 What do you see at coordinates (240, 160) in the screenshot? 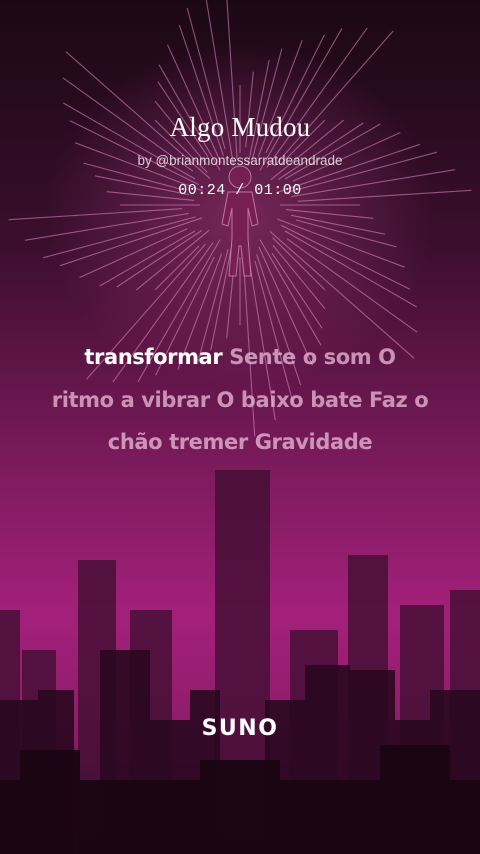
I see `song-author: by @brianmontessarratdeandrade` at bounding box center [240, 160].